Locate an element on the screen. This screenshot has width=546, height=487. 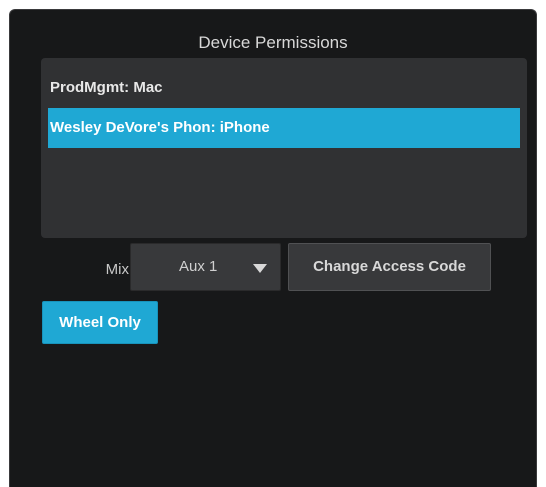
mix-selected-value: Aux 1 is located at coordinates (198, 266).